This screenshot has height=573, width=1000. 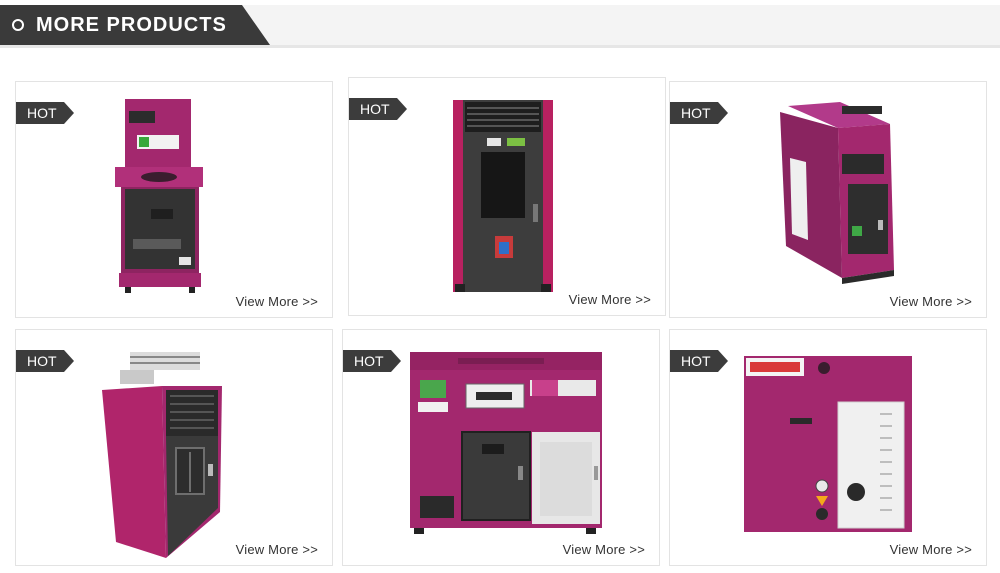 What do you see at coordinates (828, 444) in the screenshot?
I see `product-image-boiler-panel` at bounding box center [828, 444].